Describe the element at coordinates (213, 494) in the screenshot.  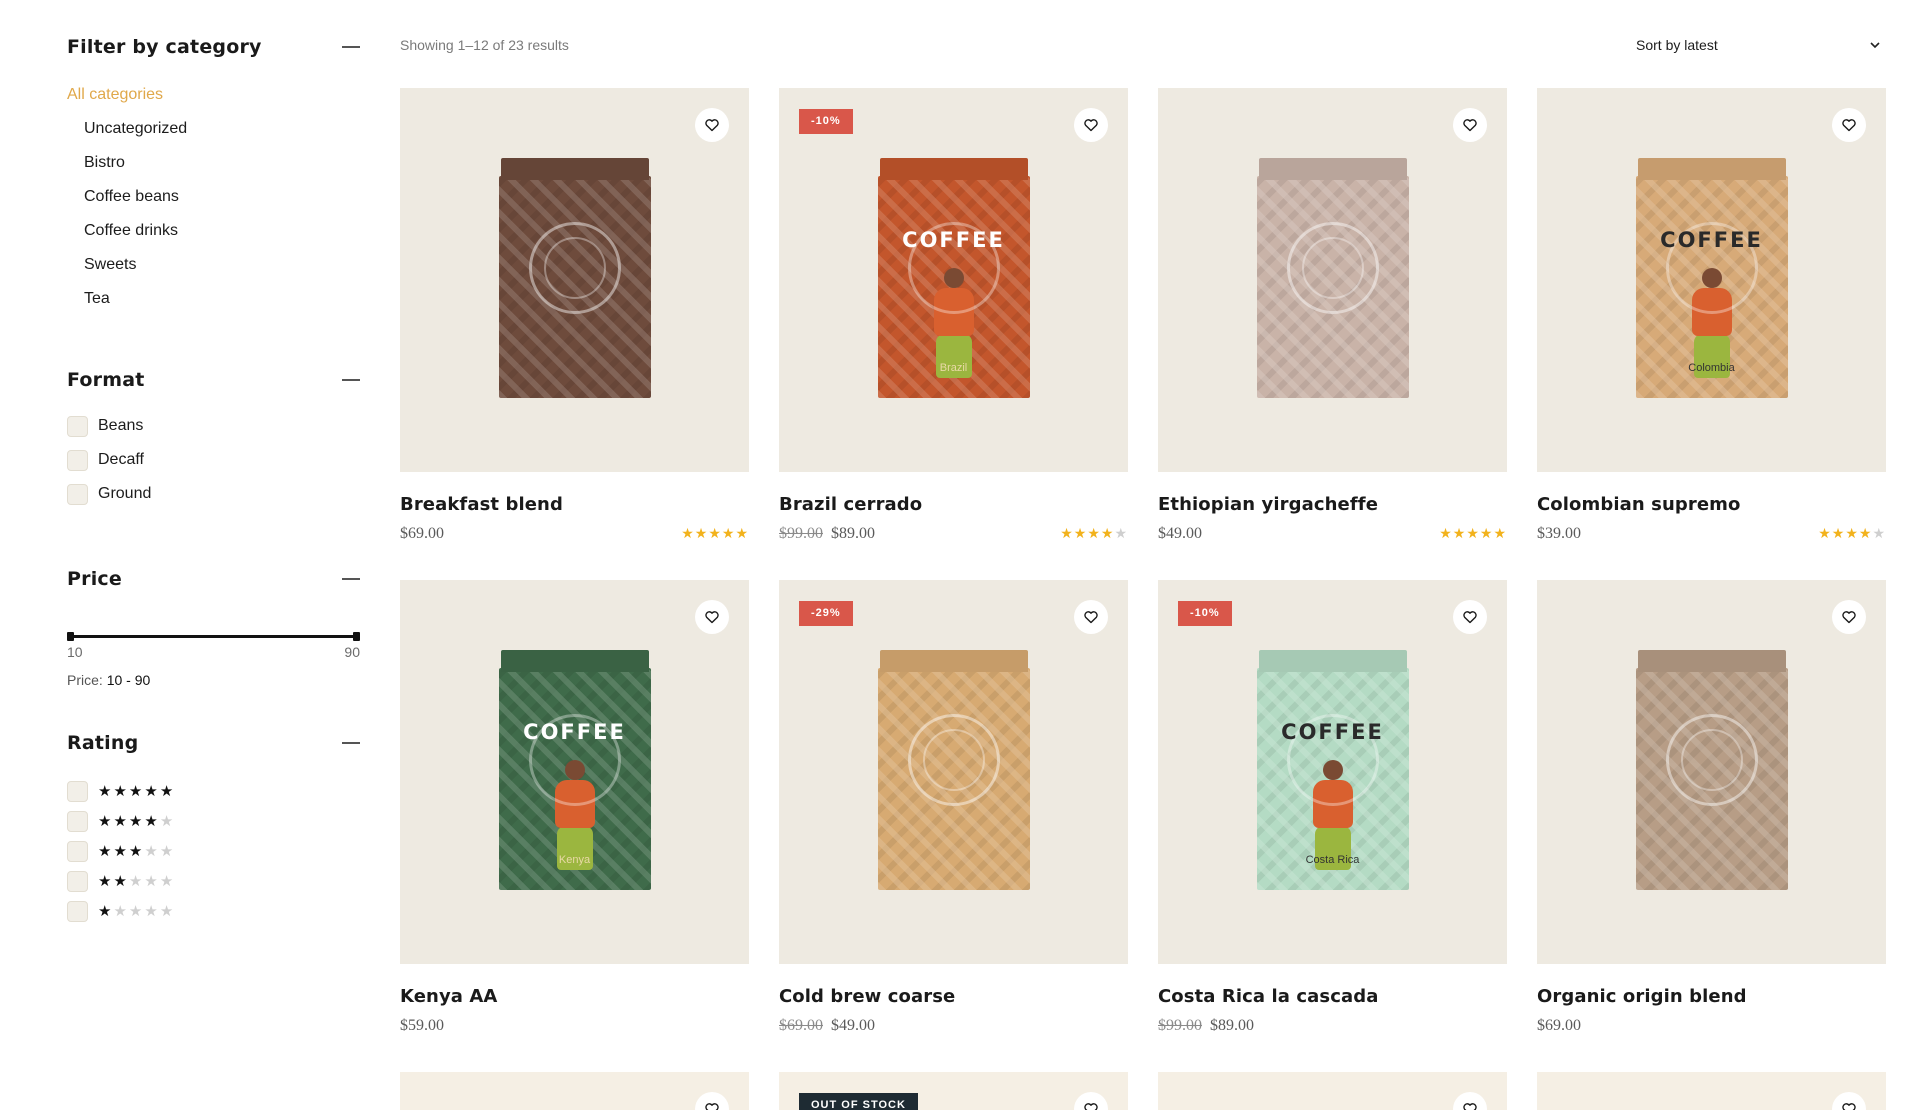
I see `format-option: Ground` at that location.